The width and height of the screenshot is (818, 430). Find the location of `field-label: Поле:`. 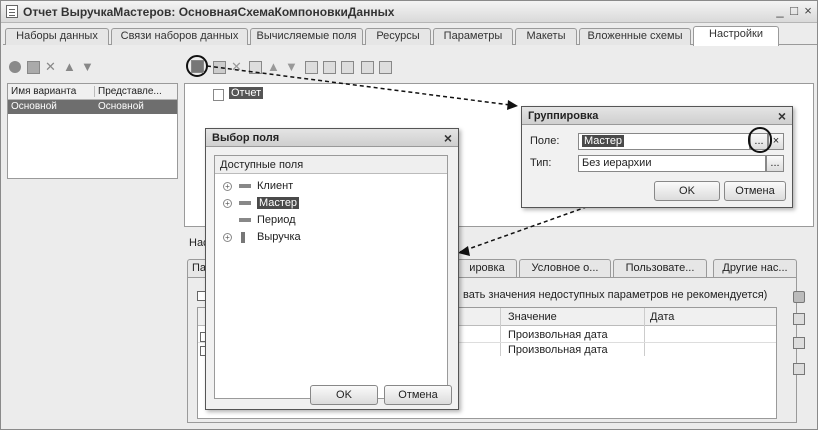

field-label: Поле: is located at coordinates (545, 141).